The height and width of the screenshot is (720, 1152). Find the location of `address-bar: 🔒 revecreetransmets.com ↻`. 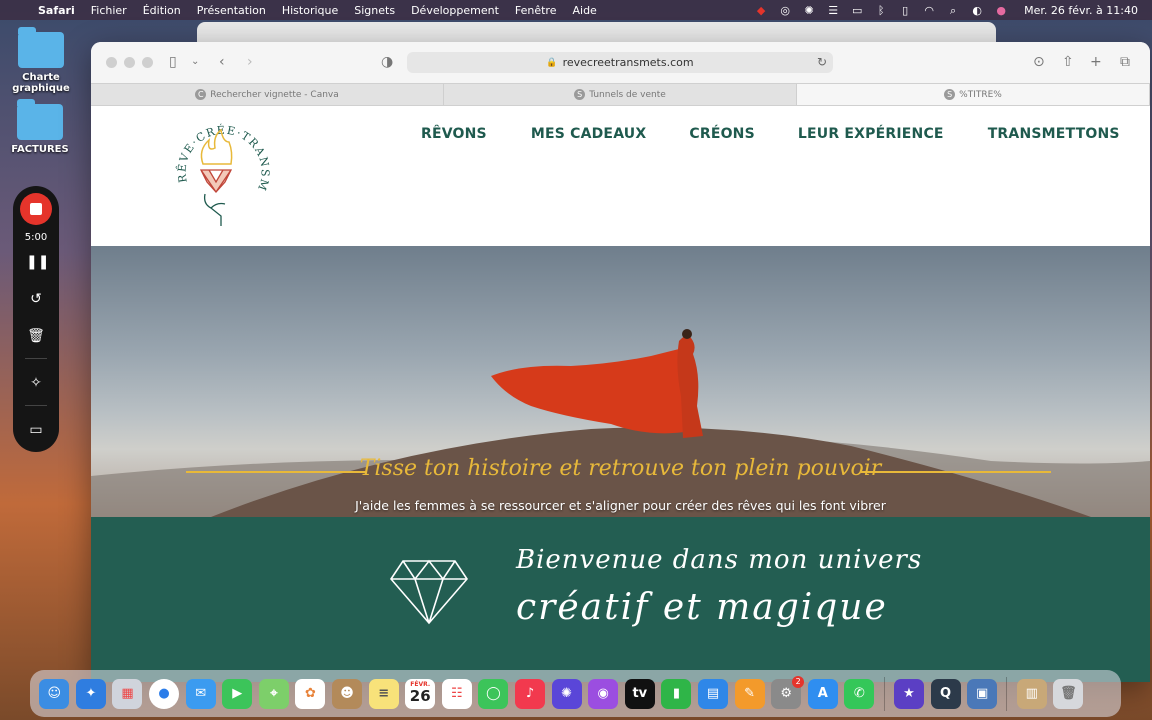

address-bar: 🔒 revecreetransmets.com ↻ is located at coordinates (620, 62).